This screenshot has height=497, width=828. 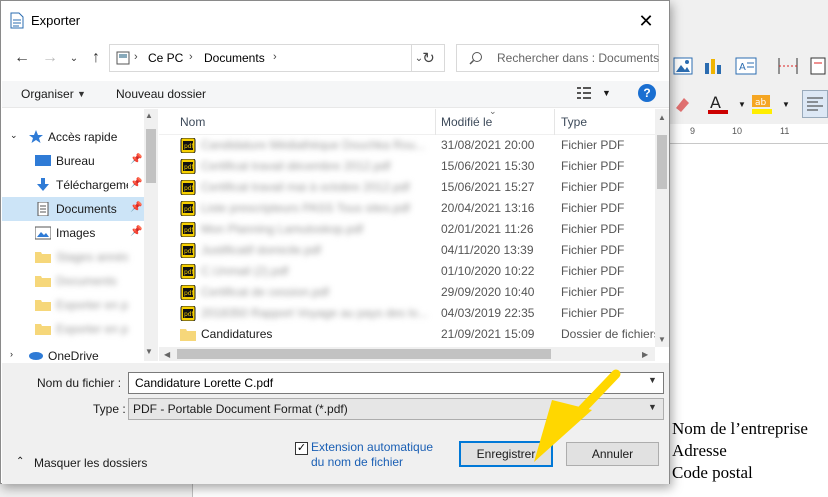 I want to click on file-list-vertical-scroll-thumb, so click(x=662, y=162).